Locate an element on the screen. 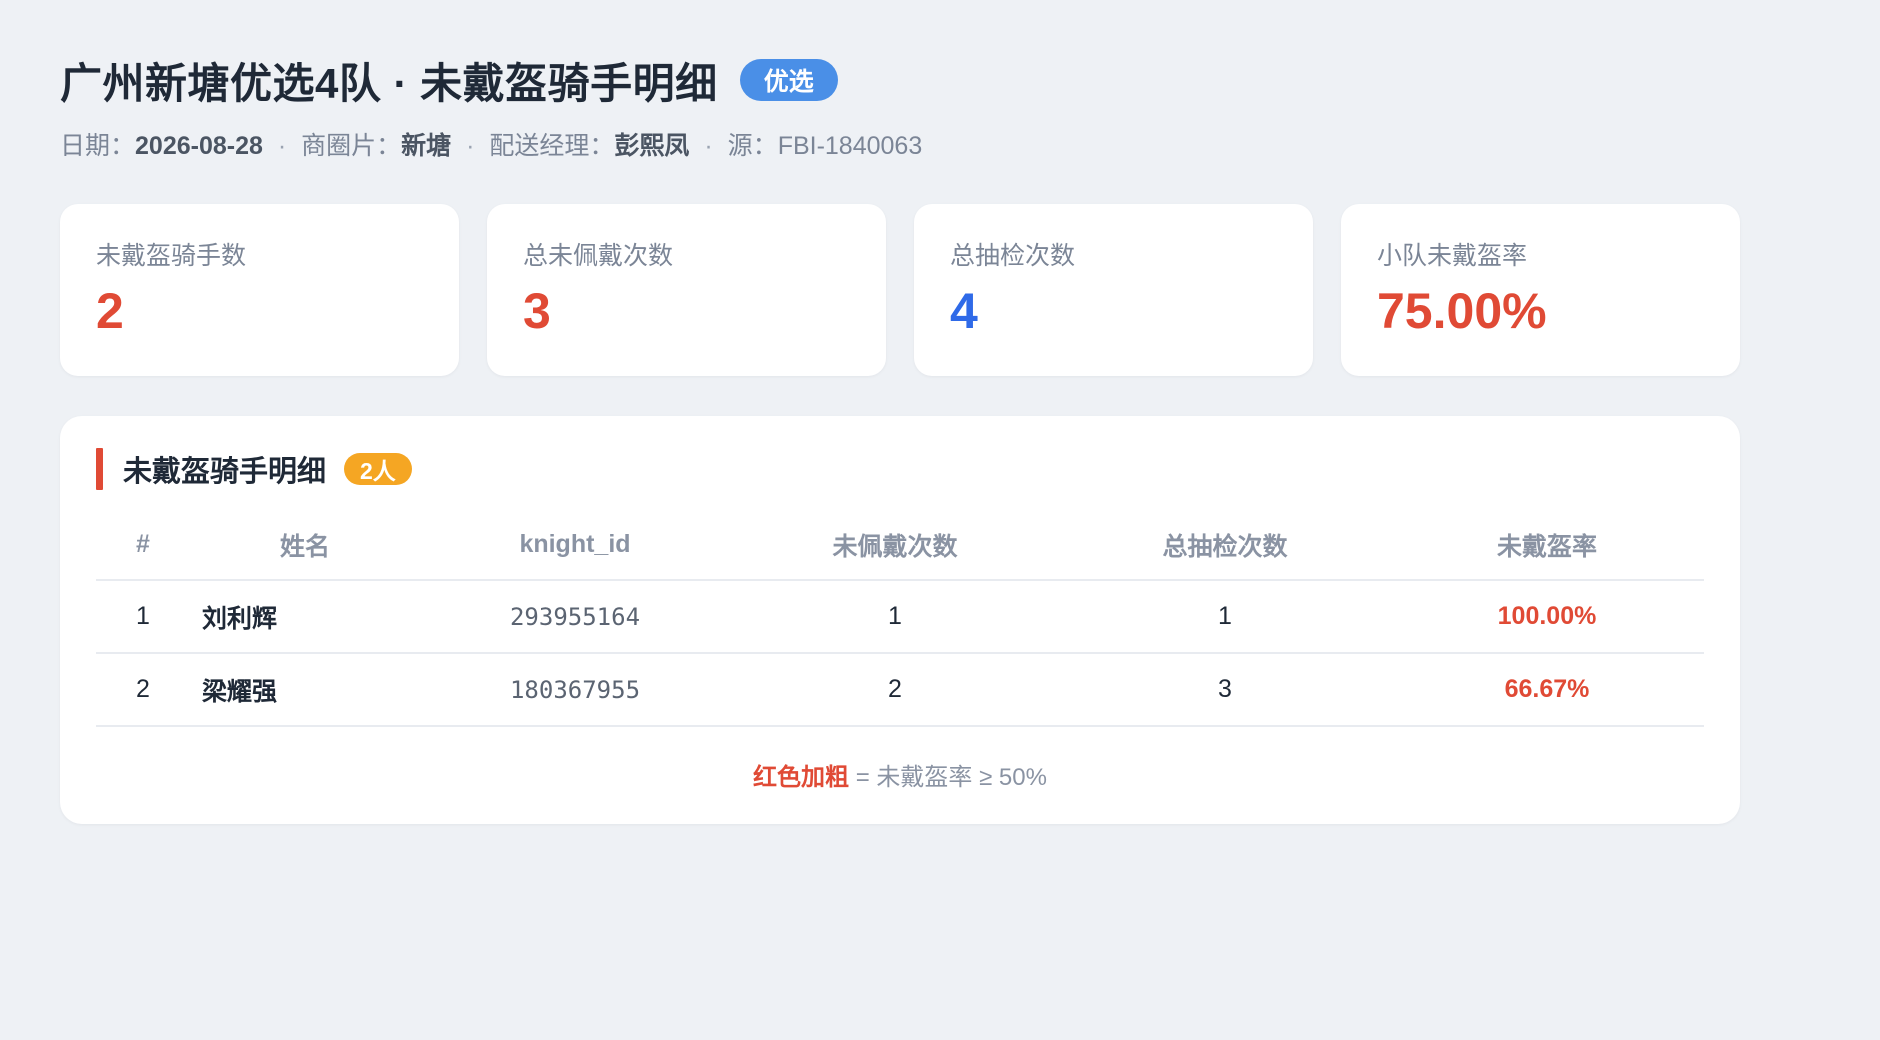 This screenshot has width=1880, height=1040. table-row: 1 刘利辉 293955164 1 1 100.00% is located at coordinates (900, 617).